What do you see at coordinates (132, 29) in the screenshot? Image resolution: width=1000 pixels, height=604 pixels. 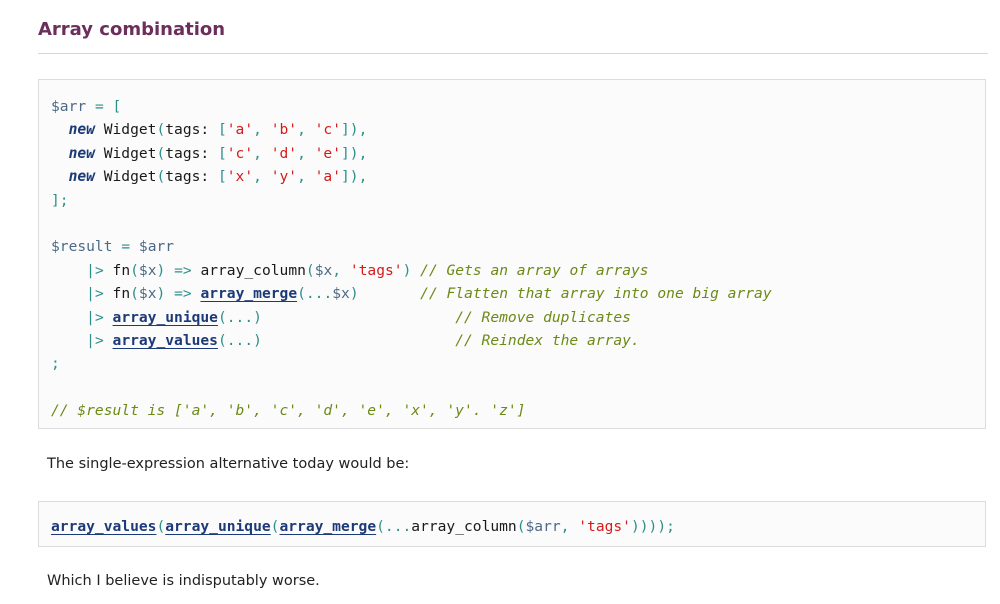 I see `section-heading: Array combination` at bounding box center [132, 29].